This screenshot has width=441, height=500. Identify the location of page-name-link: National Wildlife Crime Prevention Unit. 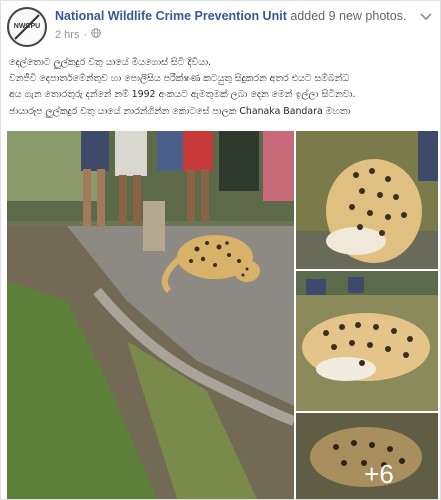
(171, 16).